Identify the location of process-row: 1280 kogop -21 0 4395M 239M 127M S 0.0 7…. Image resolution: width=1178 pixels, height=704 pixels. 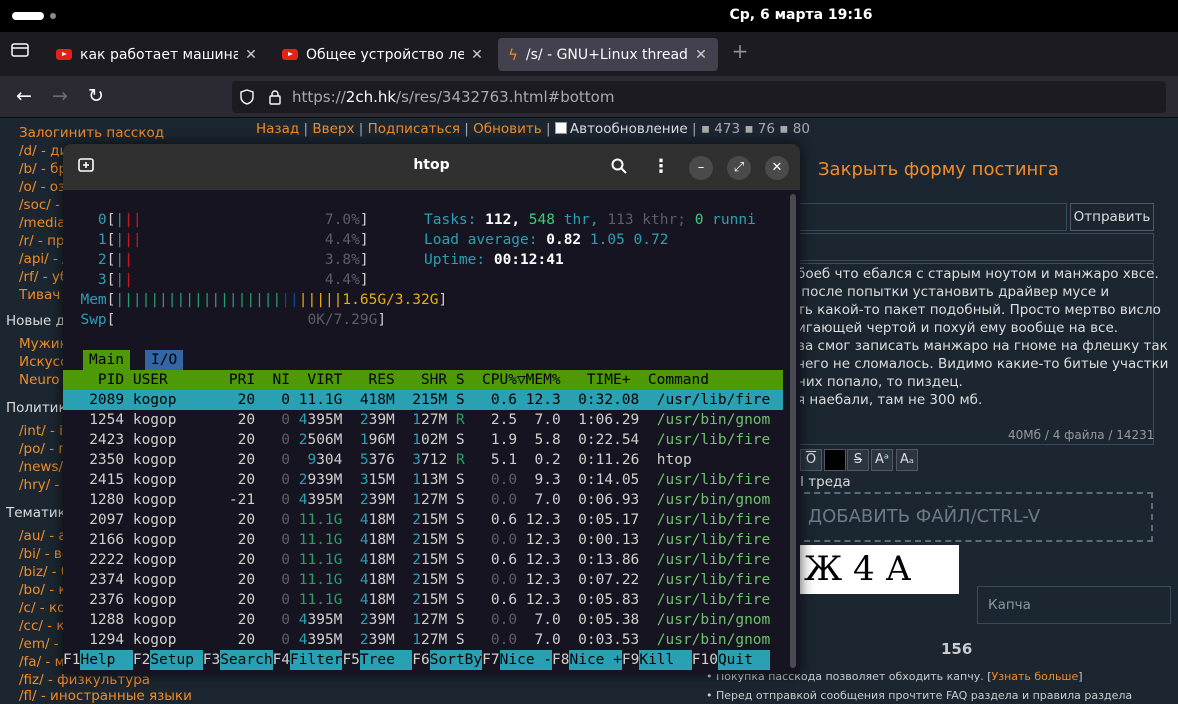
(423, 500).